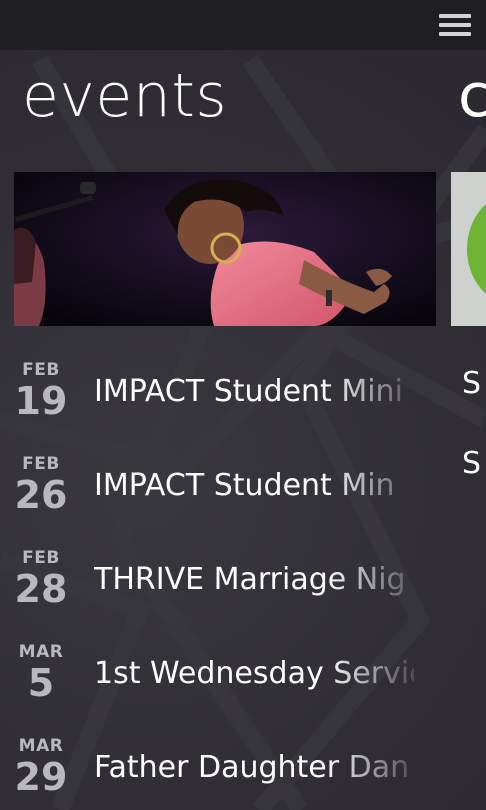 The width and height of the screenshot is (486, 810). What do you see at coordinates (41, 401) in the screenshot?
I see `event-day: 19` at bounding box center [41, 401].